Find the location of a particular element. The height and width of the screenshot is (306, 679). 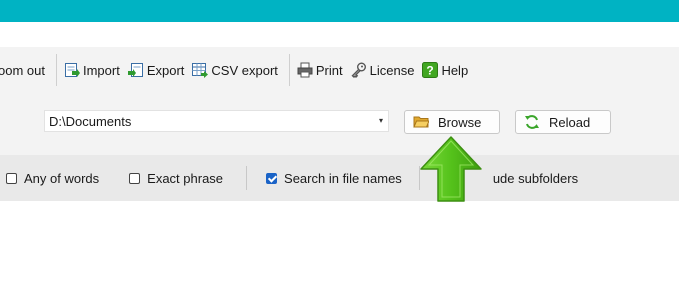

folder-path-input is located at coordinates (216, 121).